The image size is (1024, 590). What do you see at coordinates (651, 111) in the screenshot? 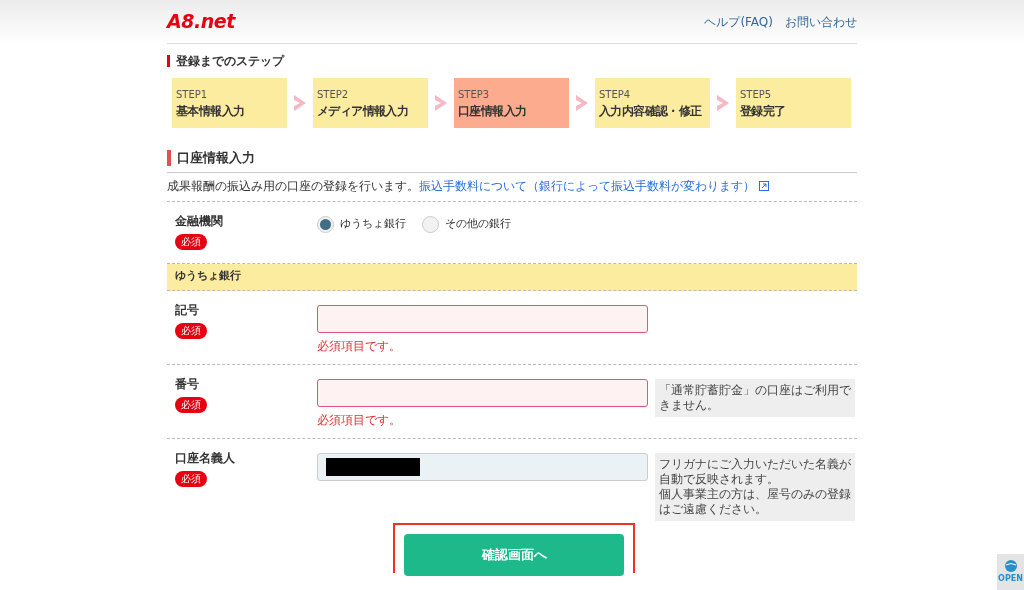
I see `step-label: 入力内容確認・修正` at bounding box center [651, 111].